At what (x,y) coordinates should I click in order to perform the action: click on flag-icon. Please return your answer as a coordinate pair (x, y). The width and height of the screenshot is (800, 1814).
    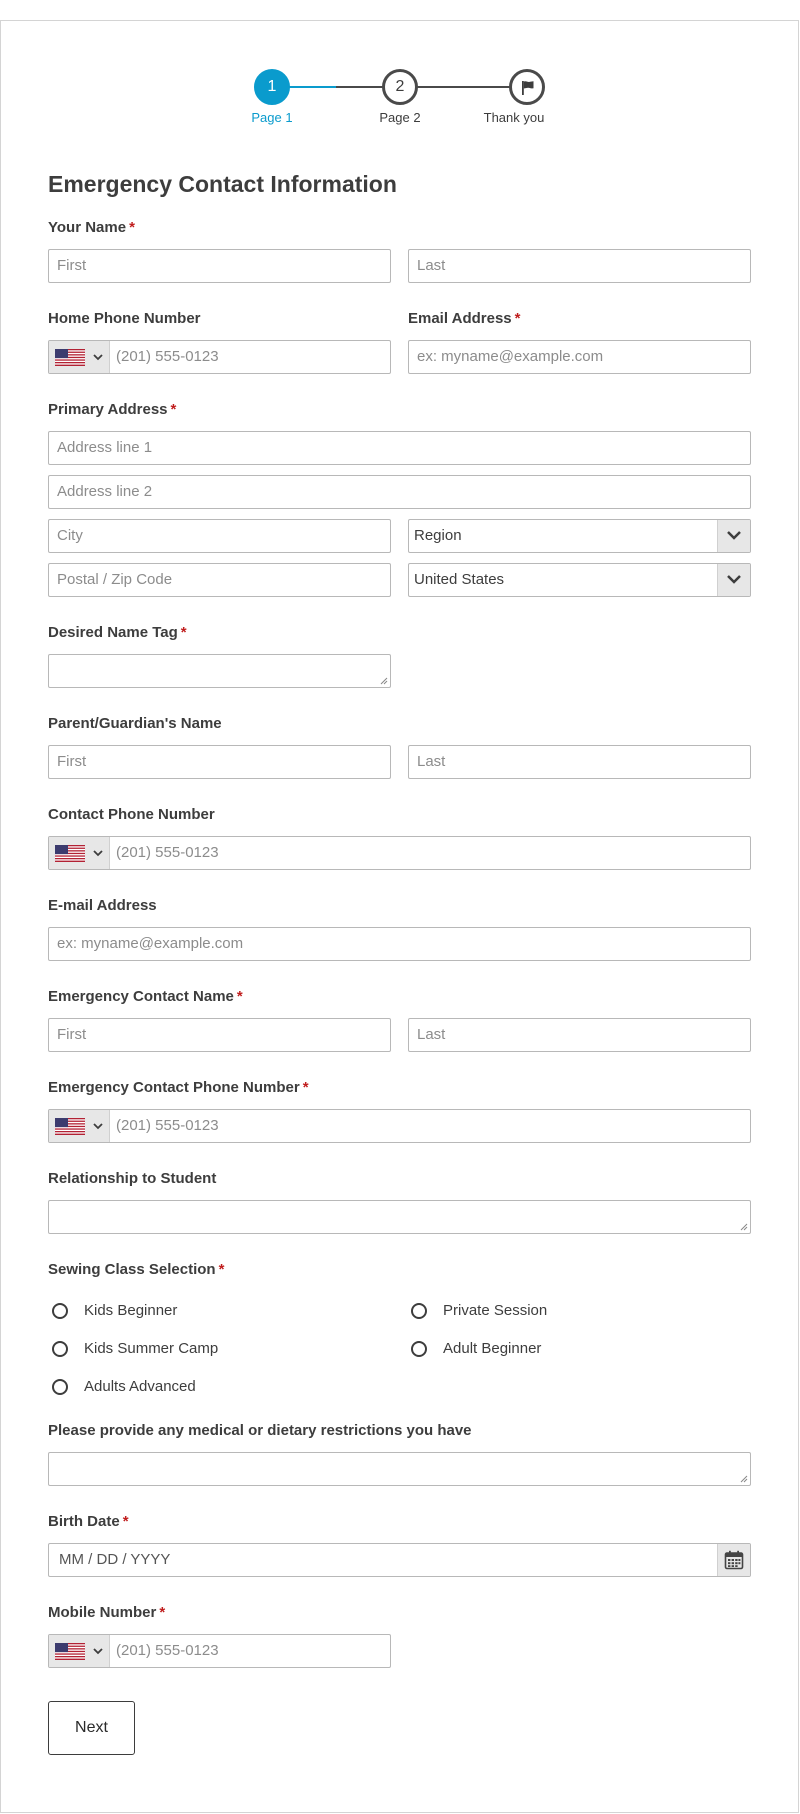
    Looking at the image, I should click on (528, 88).